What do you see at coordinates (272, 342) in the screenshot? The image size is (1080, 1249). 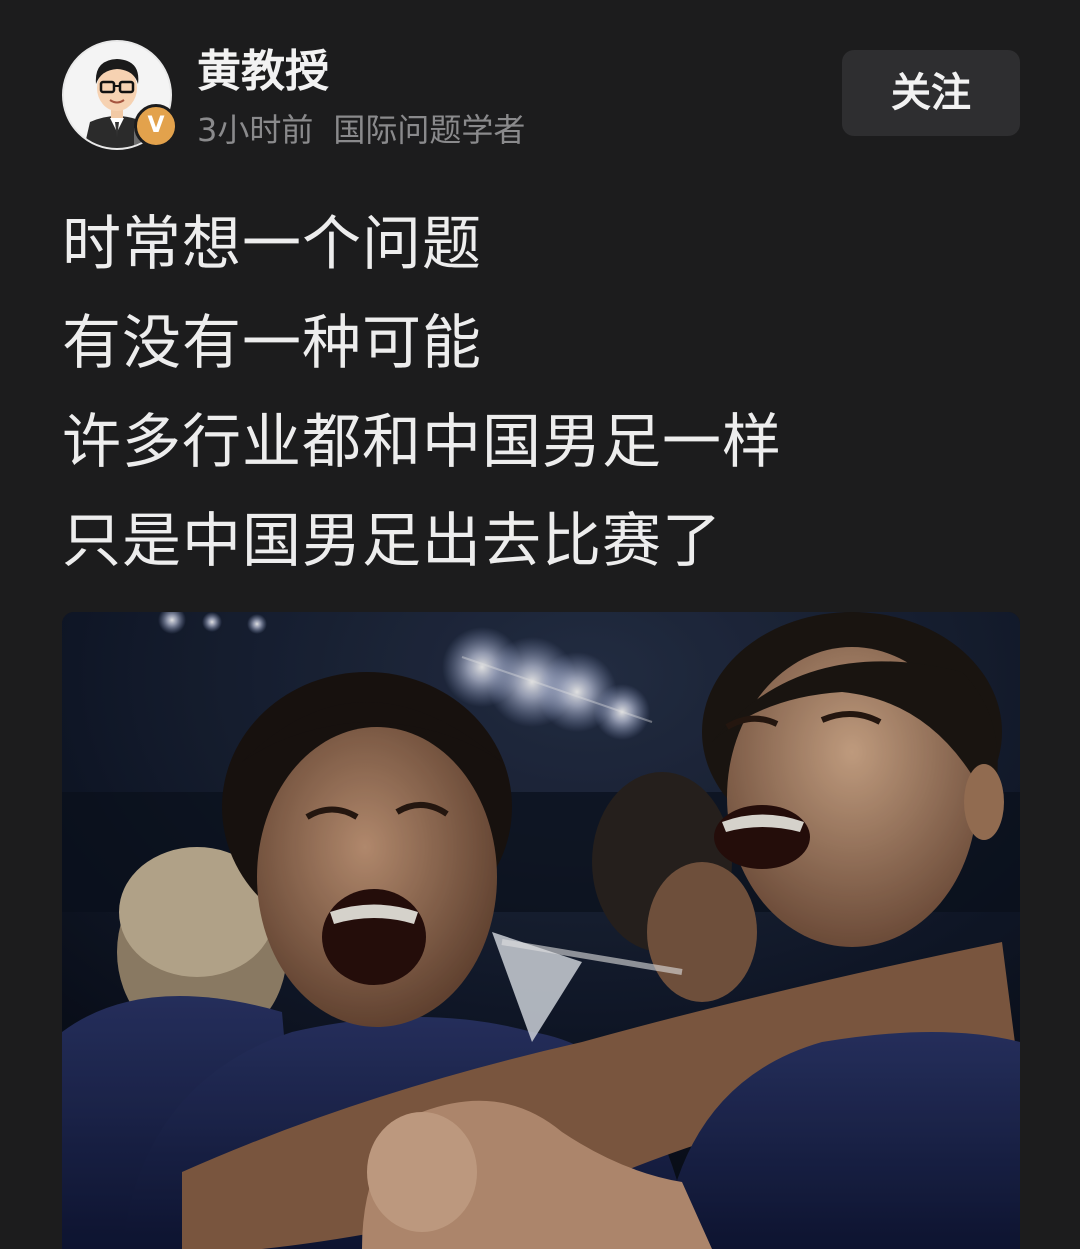 I see `post-text-line: 有没有一种可能` at bounding box center [272, 342].